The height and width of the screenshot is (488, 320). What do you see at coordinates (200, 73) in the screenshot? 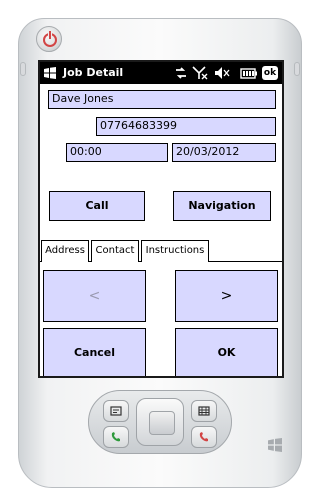
I see `no-signal-icon` at bounding box center [200, 73].